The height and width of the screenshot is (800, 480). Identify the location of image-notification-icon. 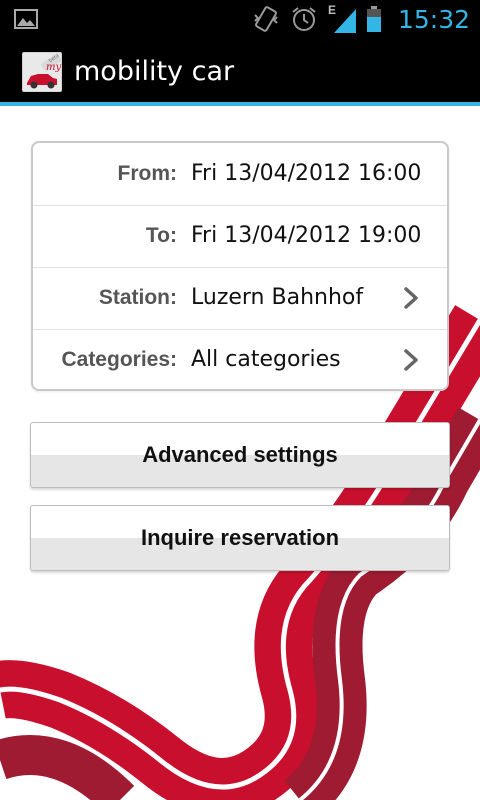
(26, 19).